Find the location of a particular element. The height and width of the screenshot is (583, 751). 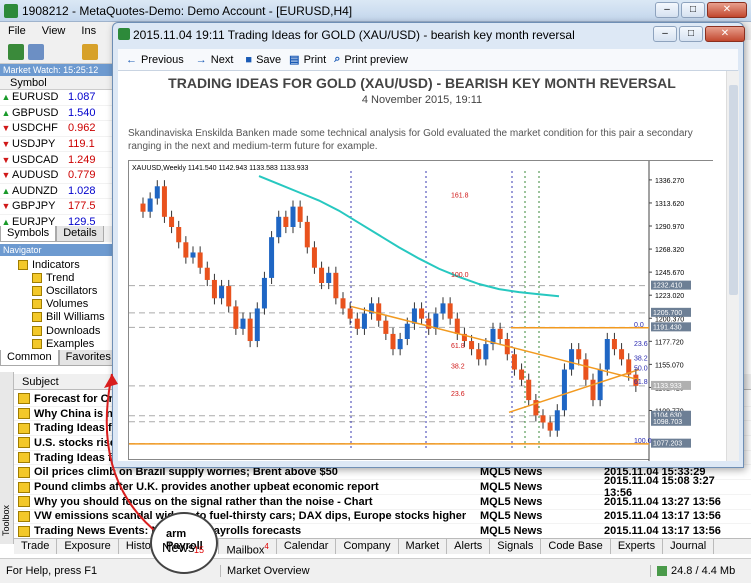

symbol-bid: 119.1 is located at coordinates (81, 144).